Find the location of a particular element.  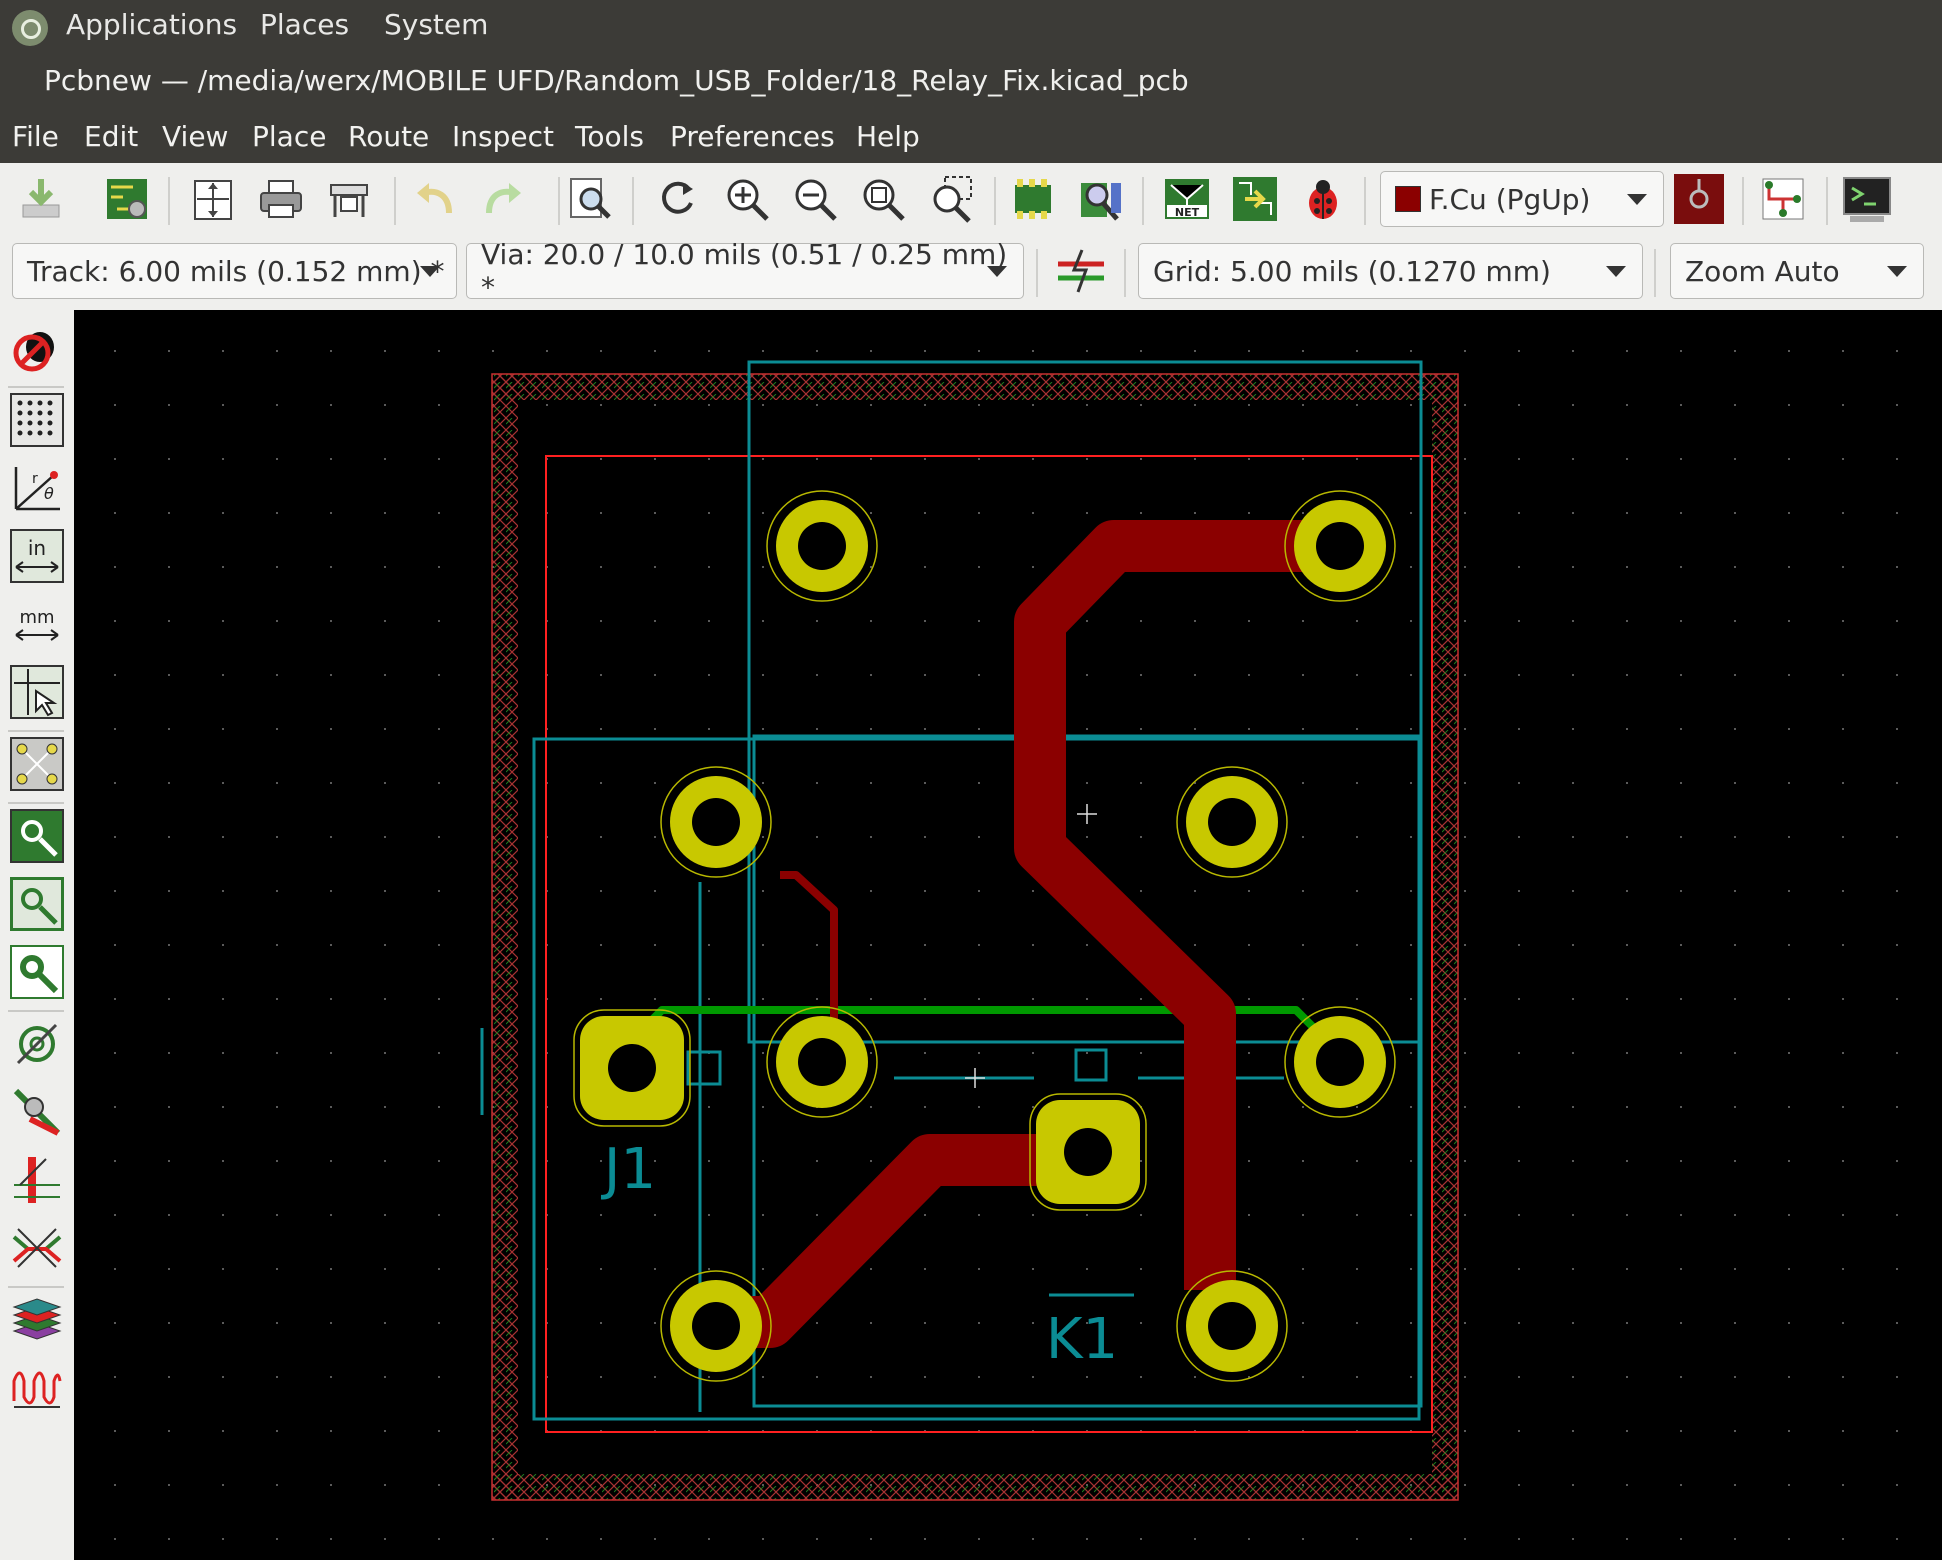

zoom-select: Zoom Auto is located at coordinates (1797, 271).